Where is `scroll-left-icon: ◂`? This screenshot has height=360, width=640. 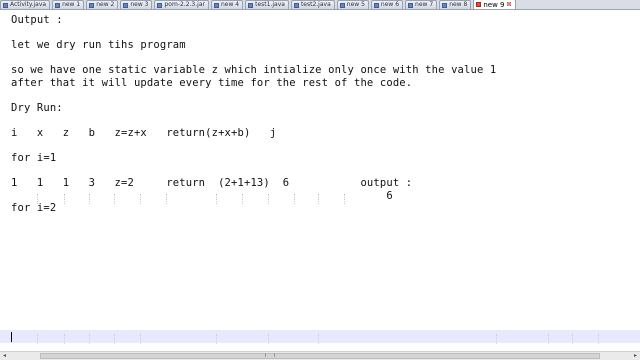
scroll-left-icon: ◂ is located at coordinates (4, 356).